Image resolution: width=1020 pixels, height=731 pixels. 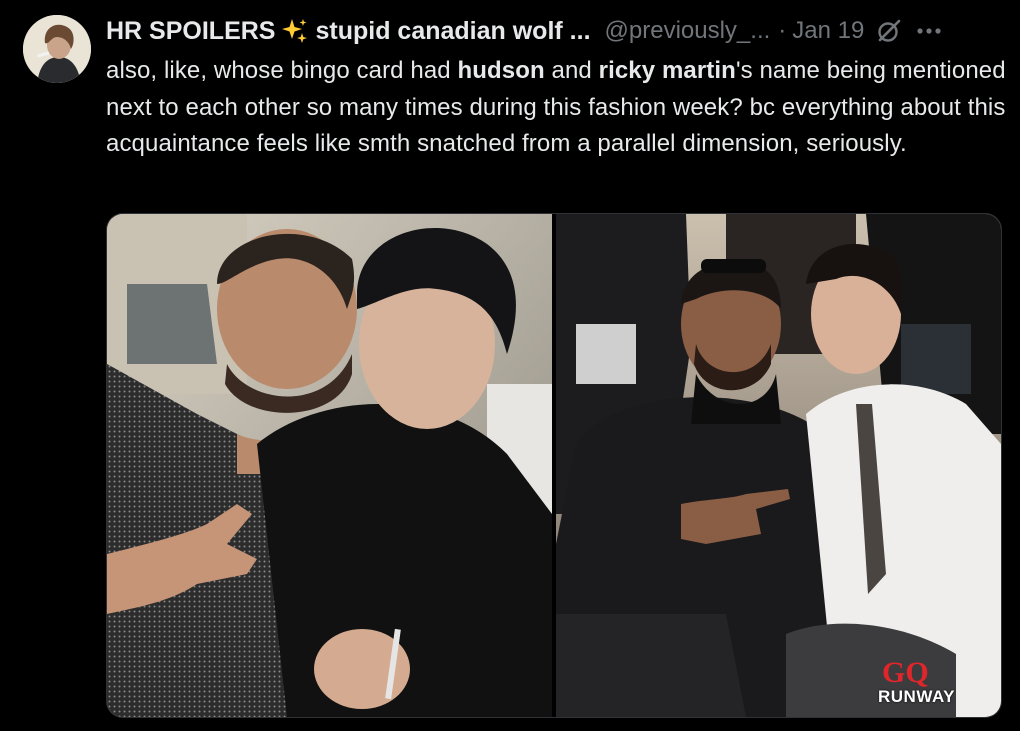 What do you see at coordinates (667, 70) in the screenshot?
I see `tweet-text-bold: ricky martin` at bounding box center [667, 70].